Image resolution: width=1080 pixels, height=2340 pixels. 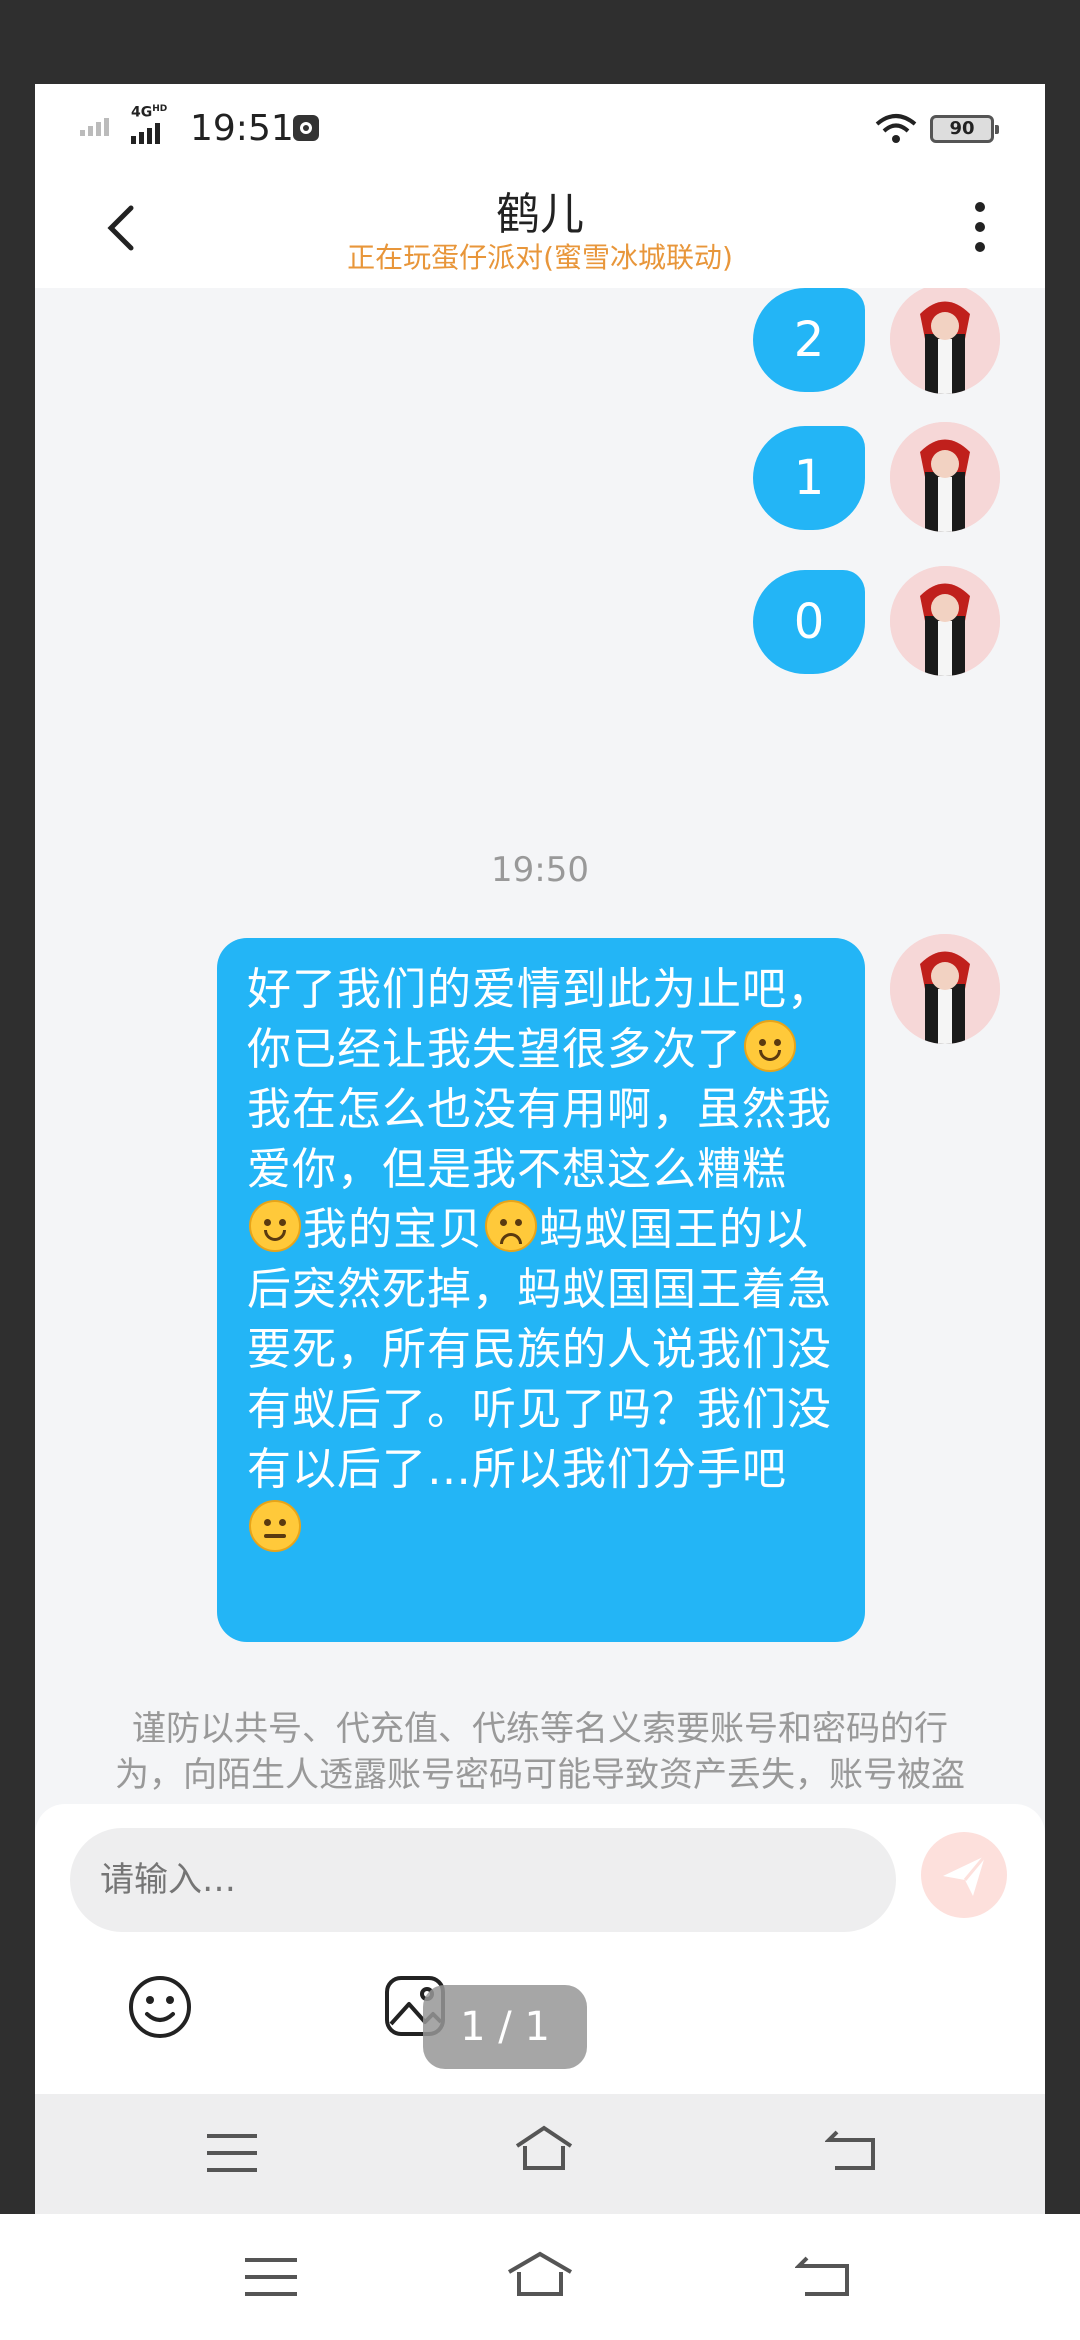 What do you see at coordinates (511, 1226) in the screenshot?
I see `sad-emoji-icon` at bounding box center [511, 1226].